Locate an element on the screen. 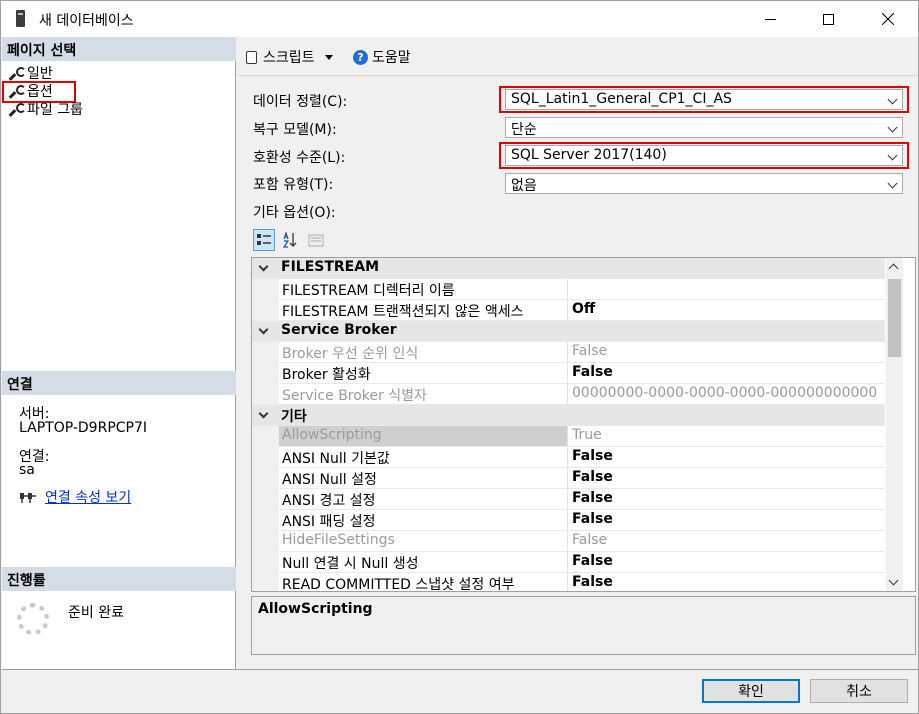 The width and height of the screenshot is (919, 714). property-name: FILESTREAM 트랜잭션되지 않은 액세스 is located at coordinates (423, 310).